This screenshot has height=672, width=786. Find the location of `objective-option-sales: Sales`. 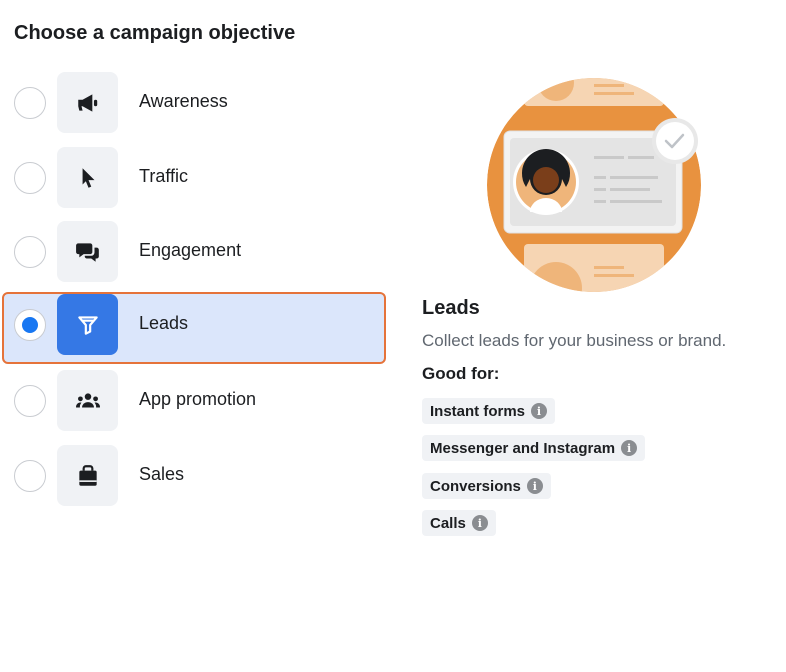

objective-option-sales: Sales is located at coordinates (194, 479).